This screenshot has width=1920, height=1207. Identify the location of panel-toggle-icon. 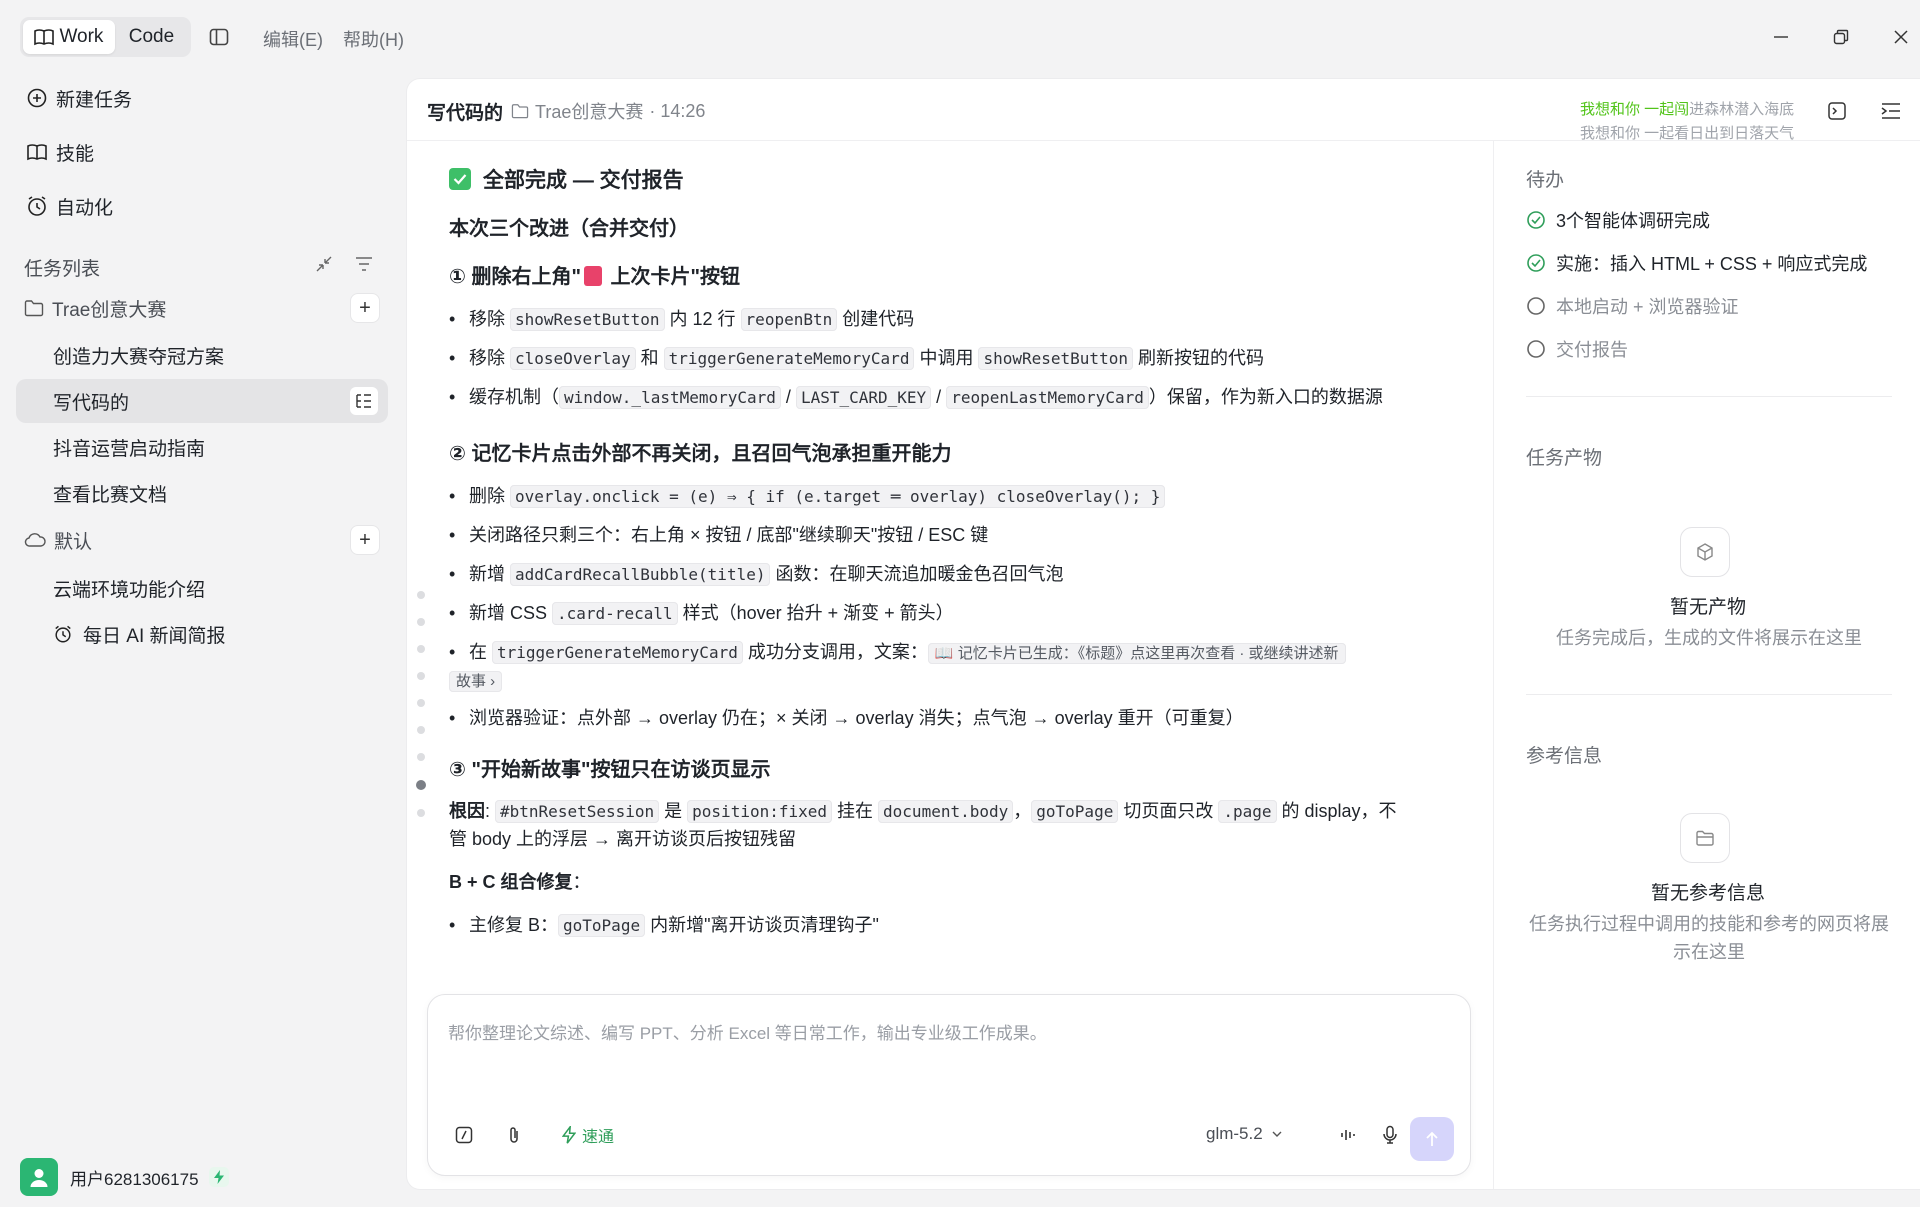
(1891, 111).